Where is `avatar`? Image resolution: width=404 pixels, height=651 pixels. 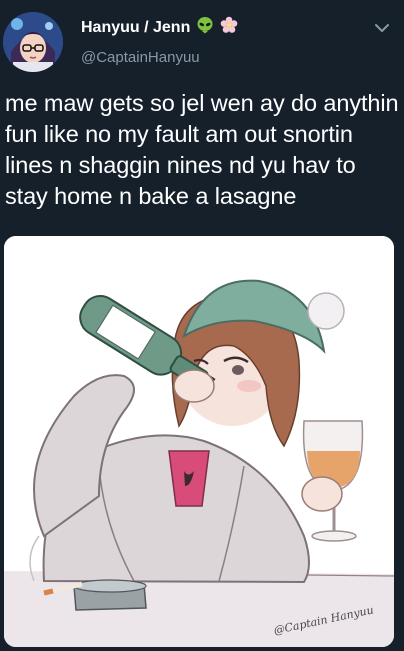 avatar is located at coordinates (33, 42).